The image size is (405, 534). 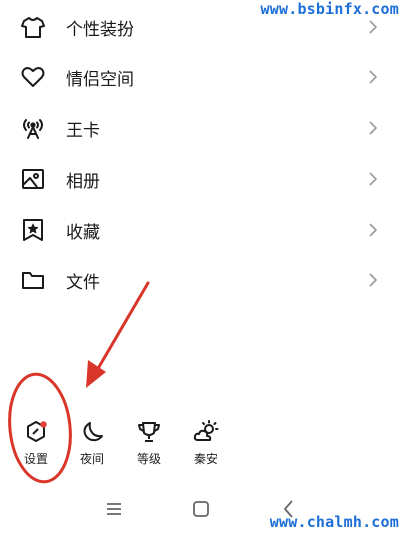 I want to click on heart-icon, so click(x=33, y=77).